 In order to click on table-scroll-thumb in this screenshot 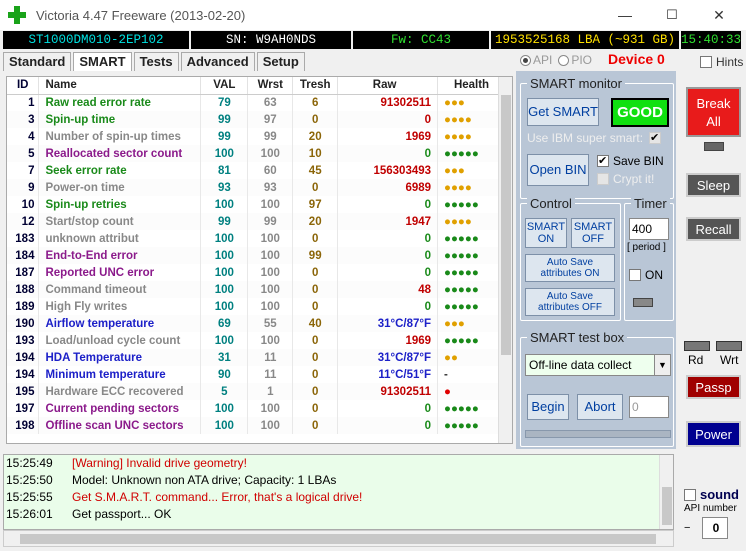, I will do `click(506, 225)`.